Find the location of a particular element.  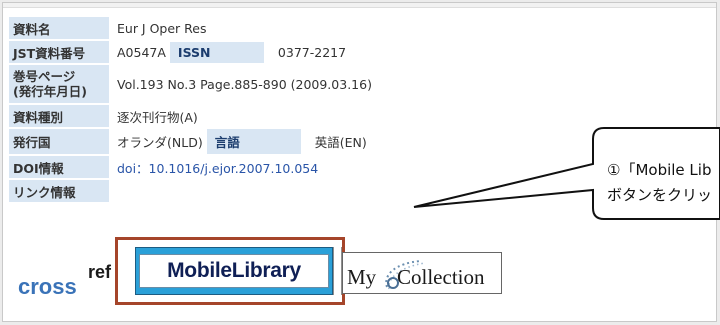

callout-line-1: ①「Mobile Lib is located at coordinates (659, 170).